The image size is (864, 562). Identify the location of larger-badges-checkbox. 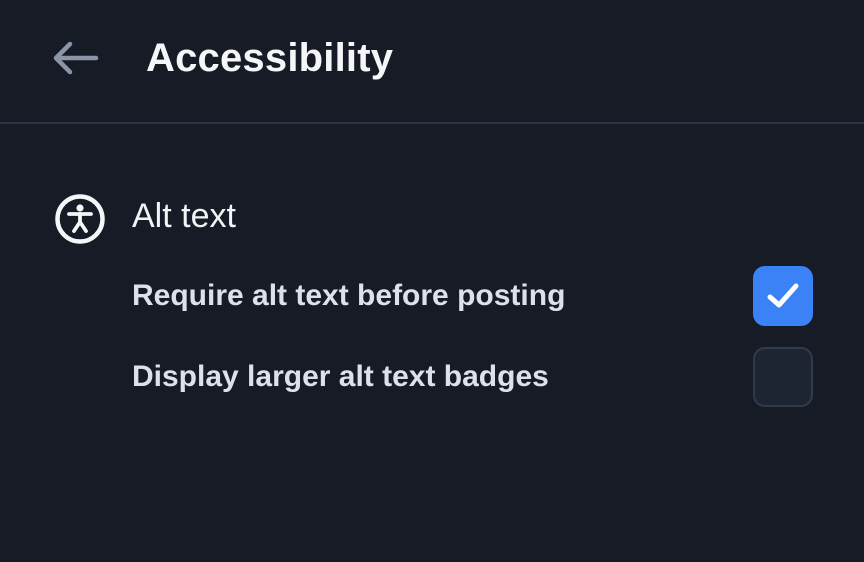
(783, 377).